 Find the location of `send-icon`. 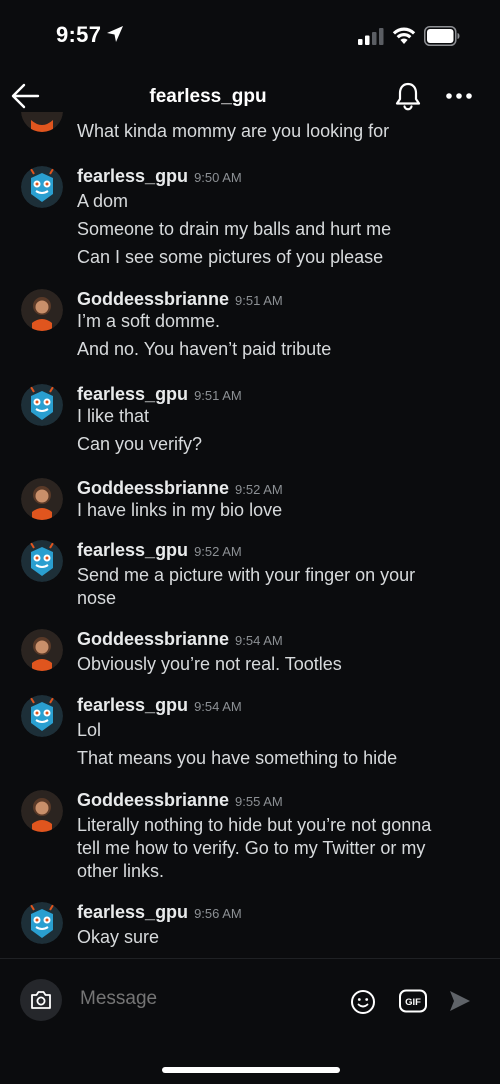

send-icon is located at coordinates (460, 1001).